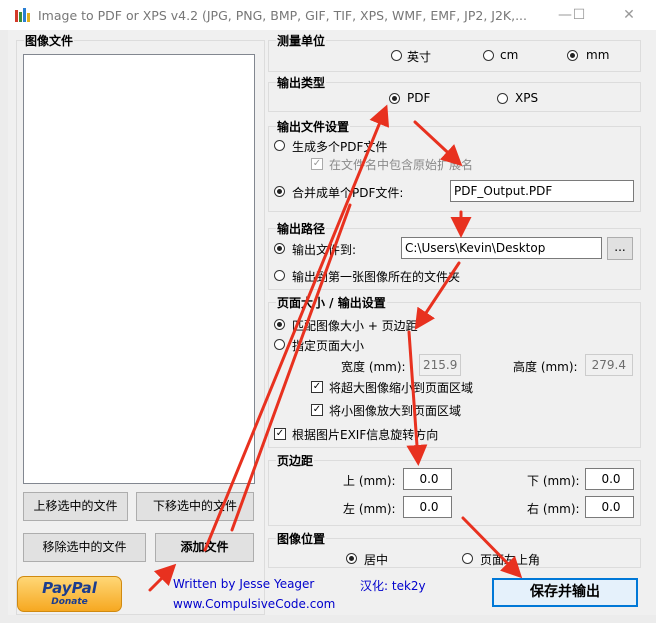 This screenshot has height=623, width=656. Describe the element at coordinates (69, 588) in the screenshot. I see `paypal-logo-text: PayPal` at that location.